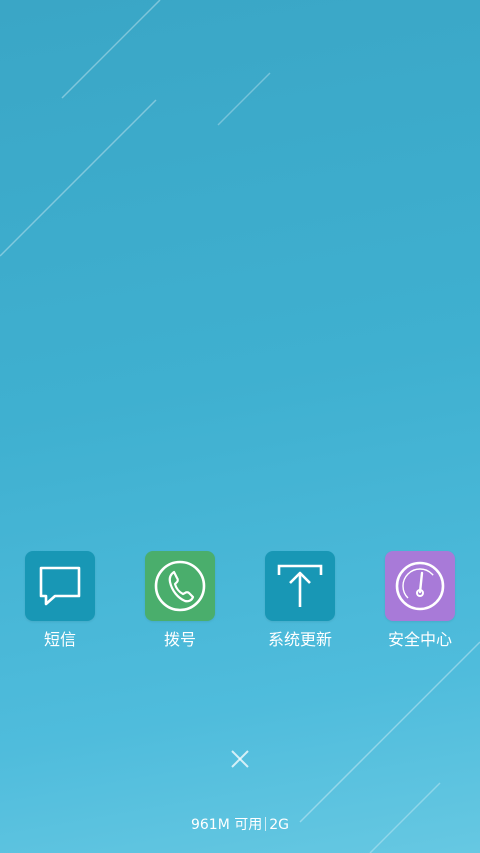 This screenshot has width=480, height=853. I want to click on app-phone: 拨号, so click(180, 606).